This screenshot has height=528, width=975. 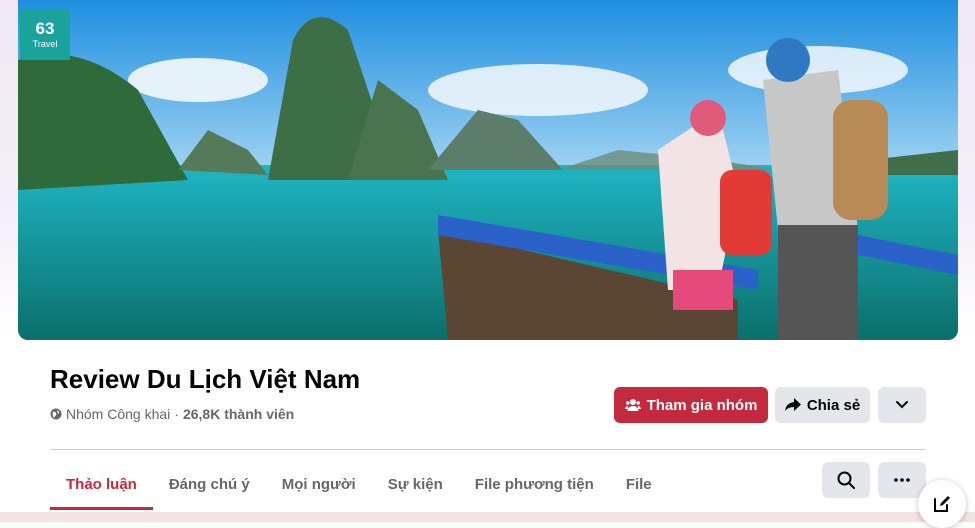 I want to click on tab-events: Sự kiện, so click(x=415, y=484).